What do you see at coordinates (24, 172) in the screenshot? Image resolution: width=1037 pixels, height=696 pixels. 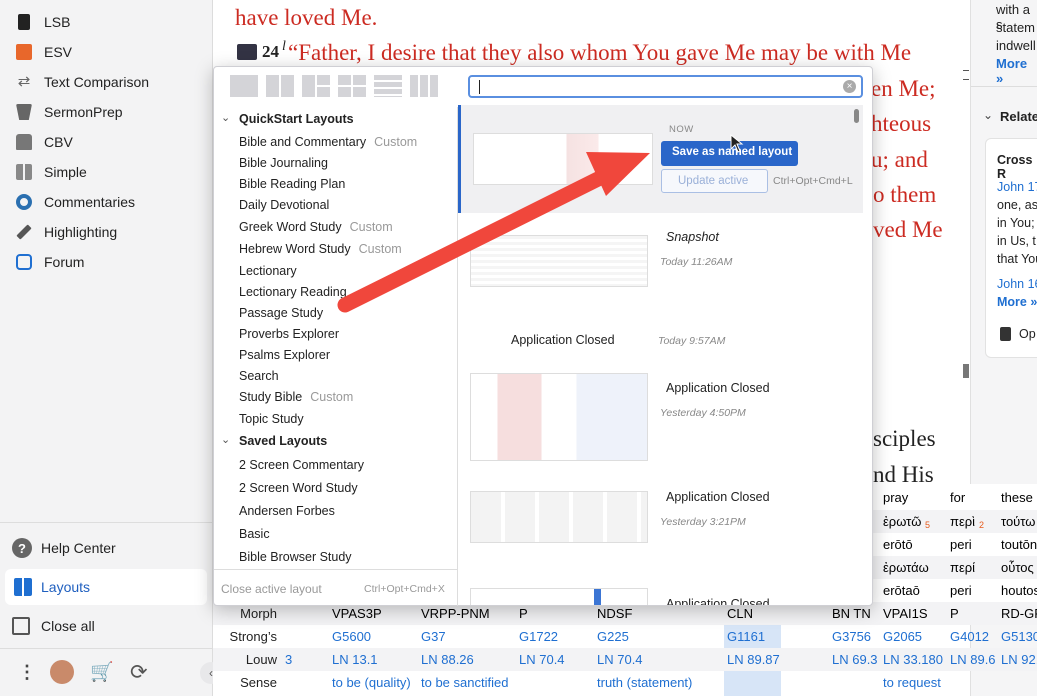 I see `grid-icon` at bounding box center [24, 172].